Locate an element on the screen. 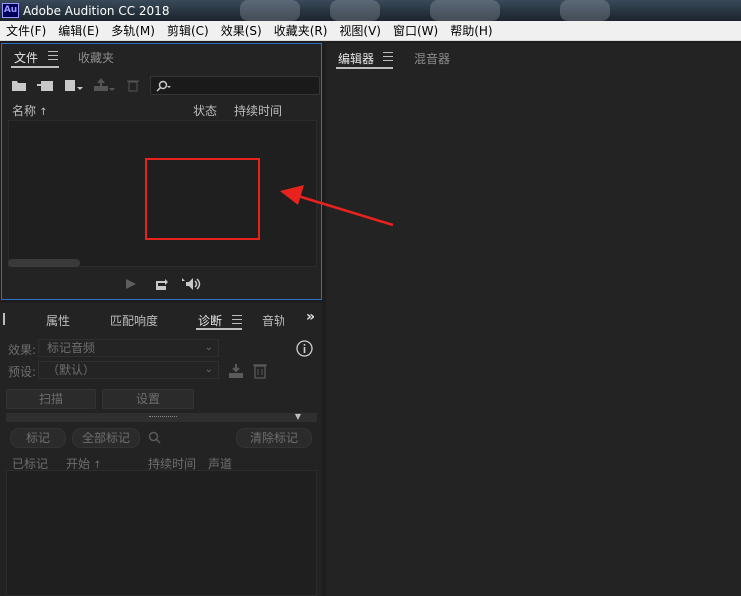  preset-label: 预设: is located at coordinates (22, 372).